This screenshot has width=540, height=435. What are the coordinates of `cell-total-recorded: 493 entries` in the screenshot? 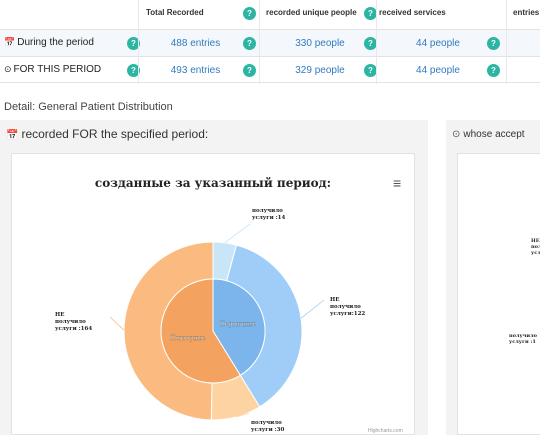 It's located at (195, 70).